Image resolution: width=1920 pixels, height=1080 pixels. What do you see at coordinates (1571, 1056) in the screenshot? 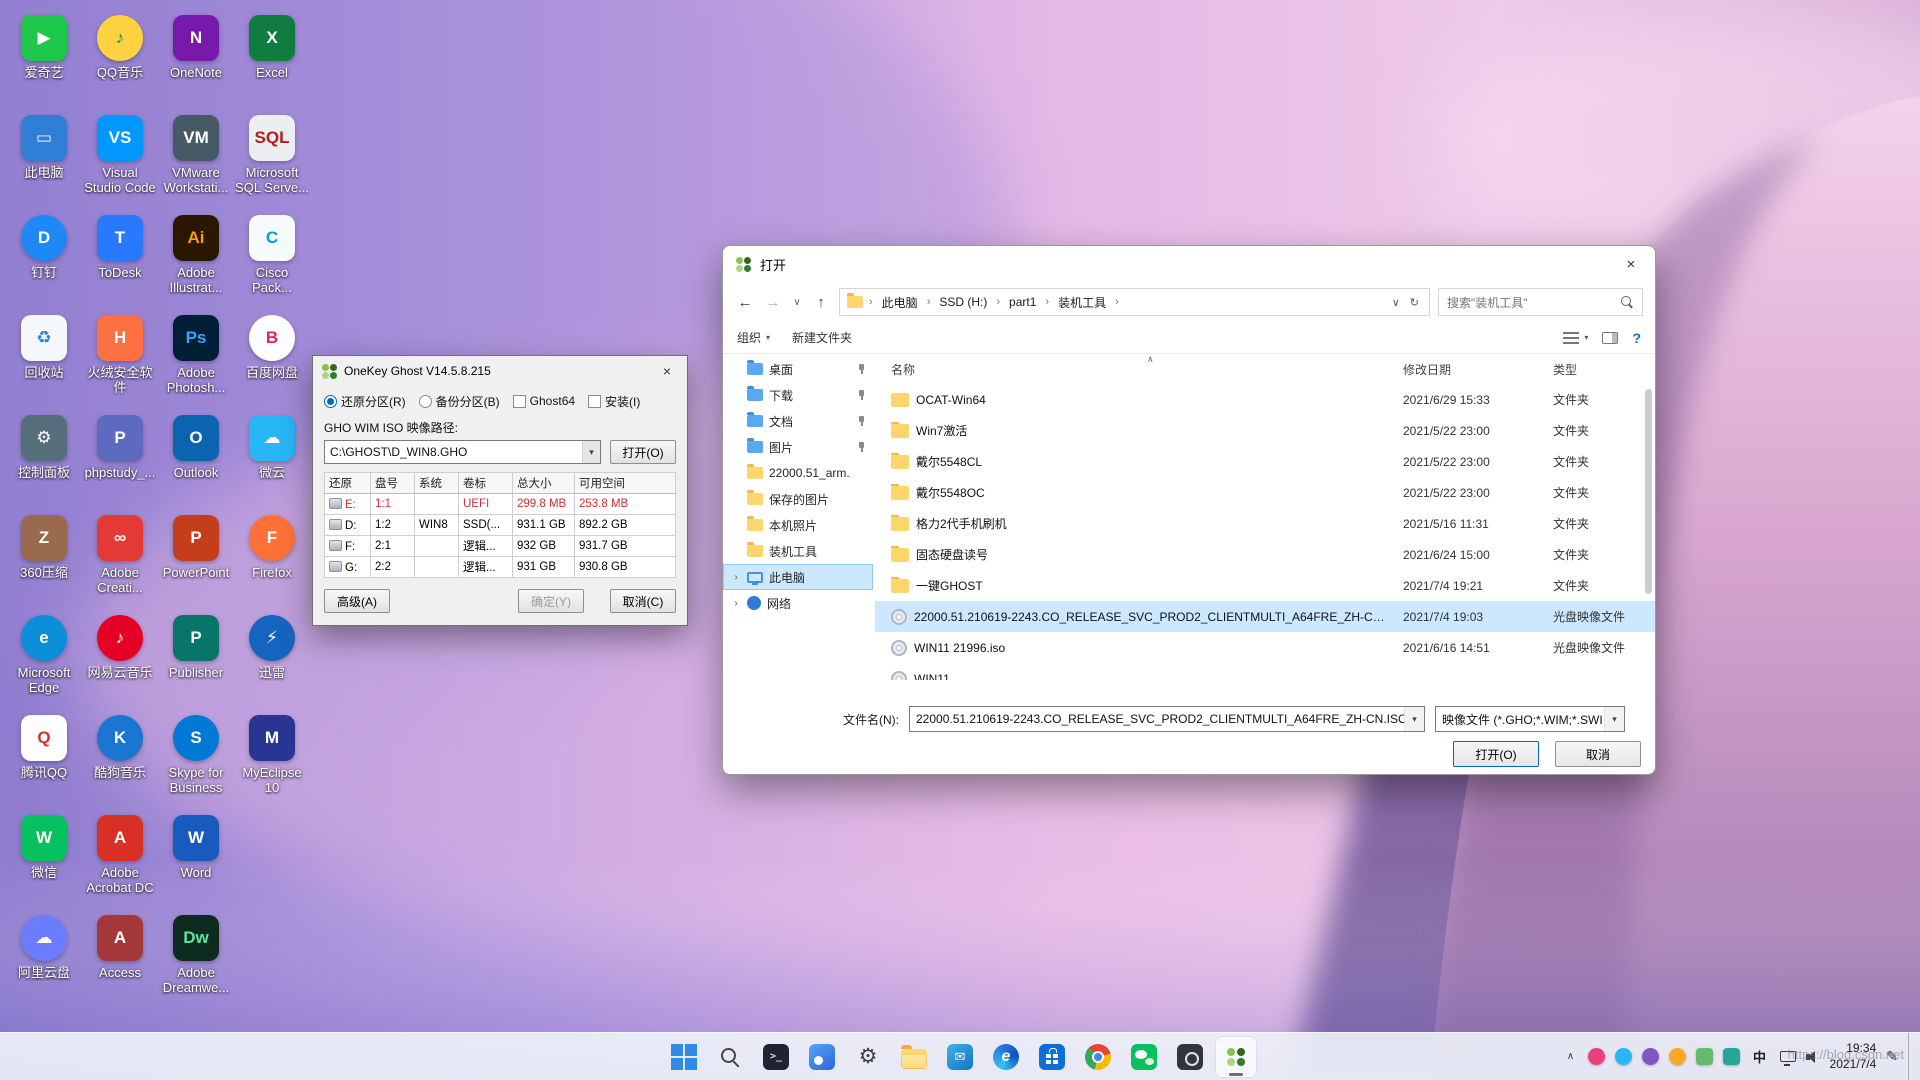
I see `hidden-icons-chevron: ∧` at bounding box center [1571, 1056].